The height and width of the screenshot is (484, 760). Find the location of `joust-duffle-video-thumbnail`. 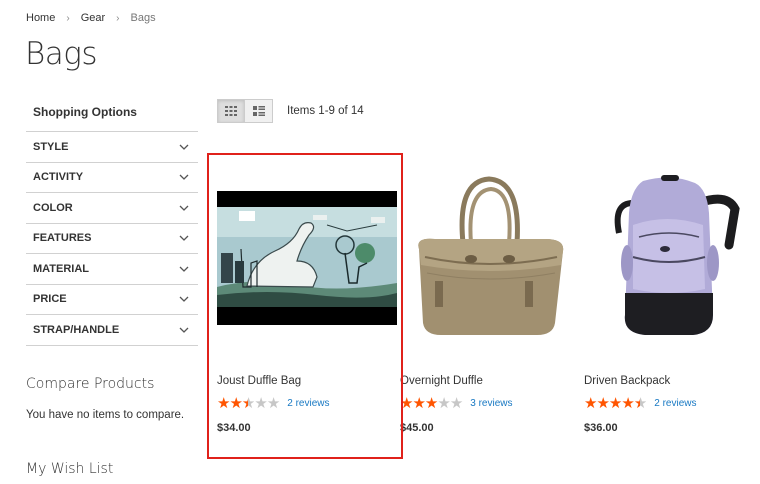

joust-duffle-video-thumbnail is located at coordinates (307, 258).